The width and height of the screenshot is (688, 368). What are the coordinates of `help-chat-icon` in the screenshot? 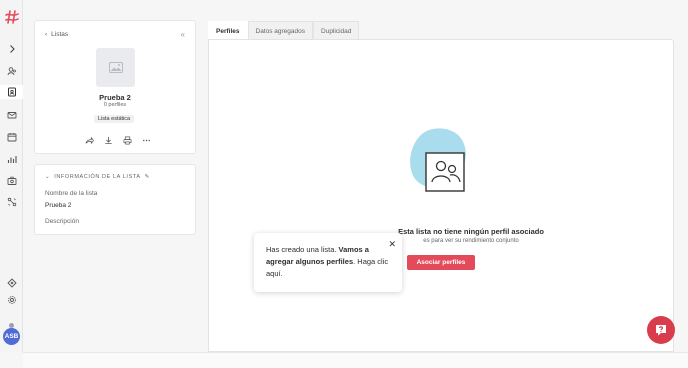 It's located at (661, 330).